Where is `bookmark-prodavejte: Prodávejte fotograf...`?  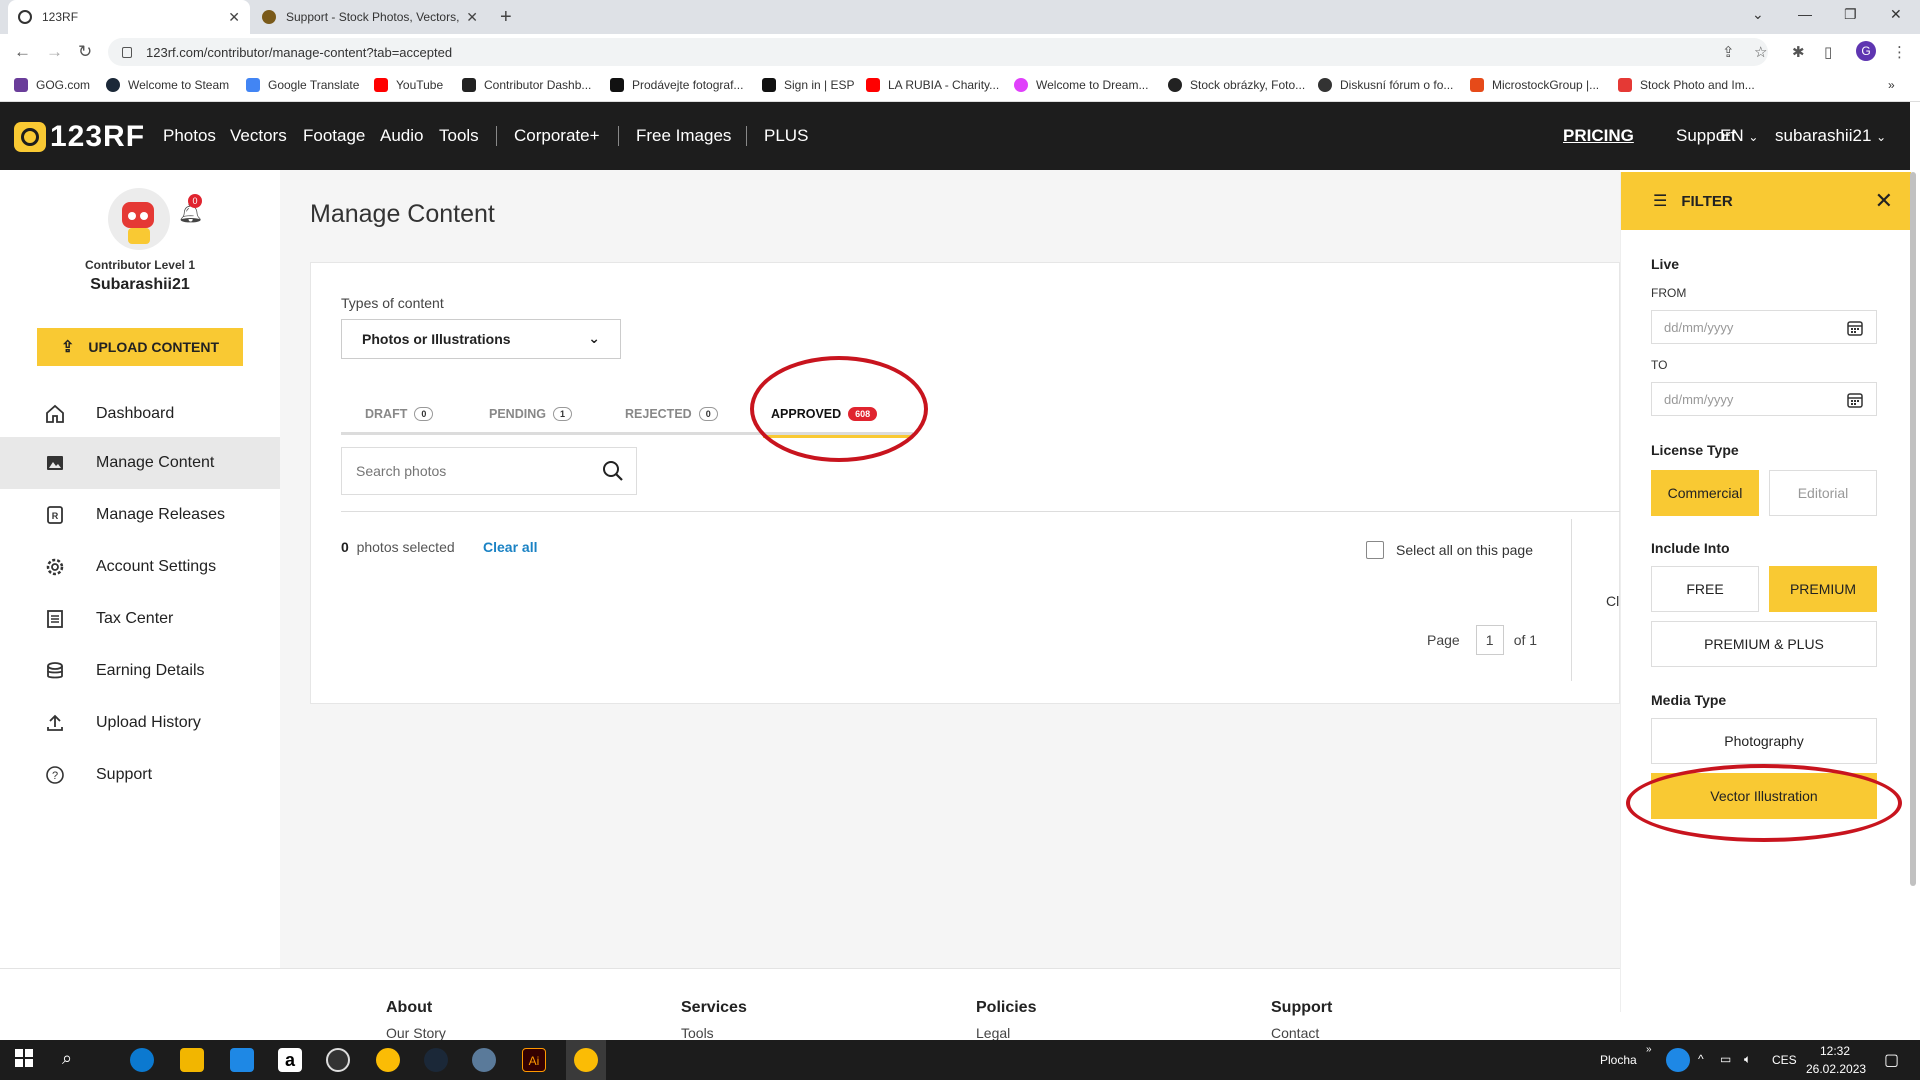
bookmark-prodavejte: Prodávejte fotograf... is located at coordinates (676, 85).